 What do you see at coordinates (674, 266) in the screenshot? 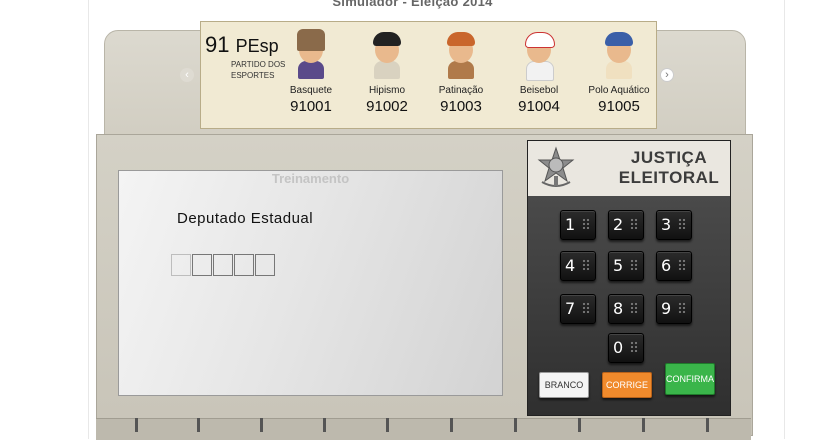
I see `key-6: 6` at bounding box center [674, 266].